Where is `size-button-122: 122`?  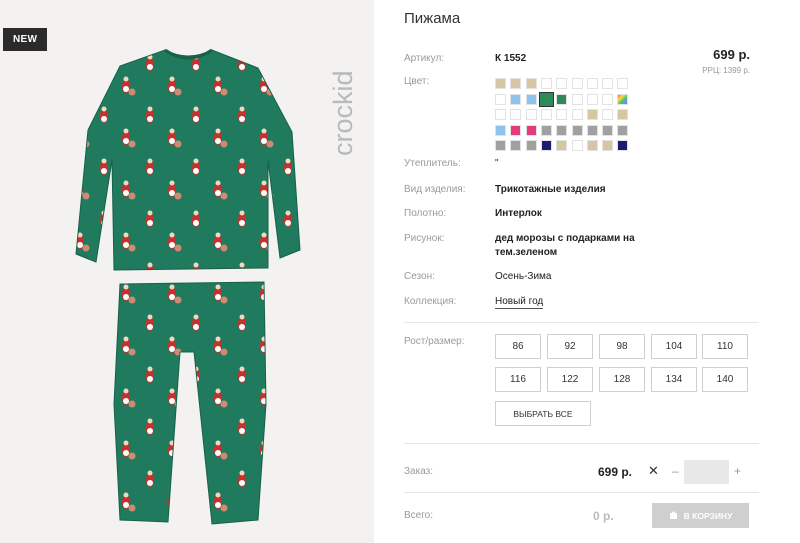
size-button-122: 122 is located at coordinates (570, 379).